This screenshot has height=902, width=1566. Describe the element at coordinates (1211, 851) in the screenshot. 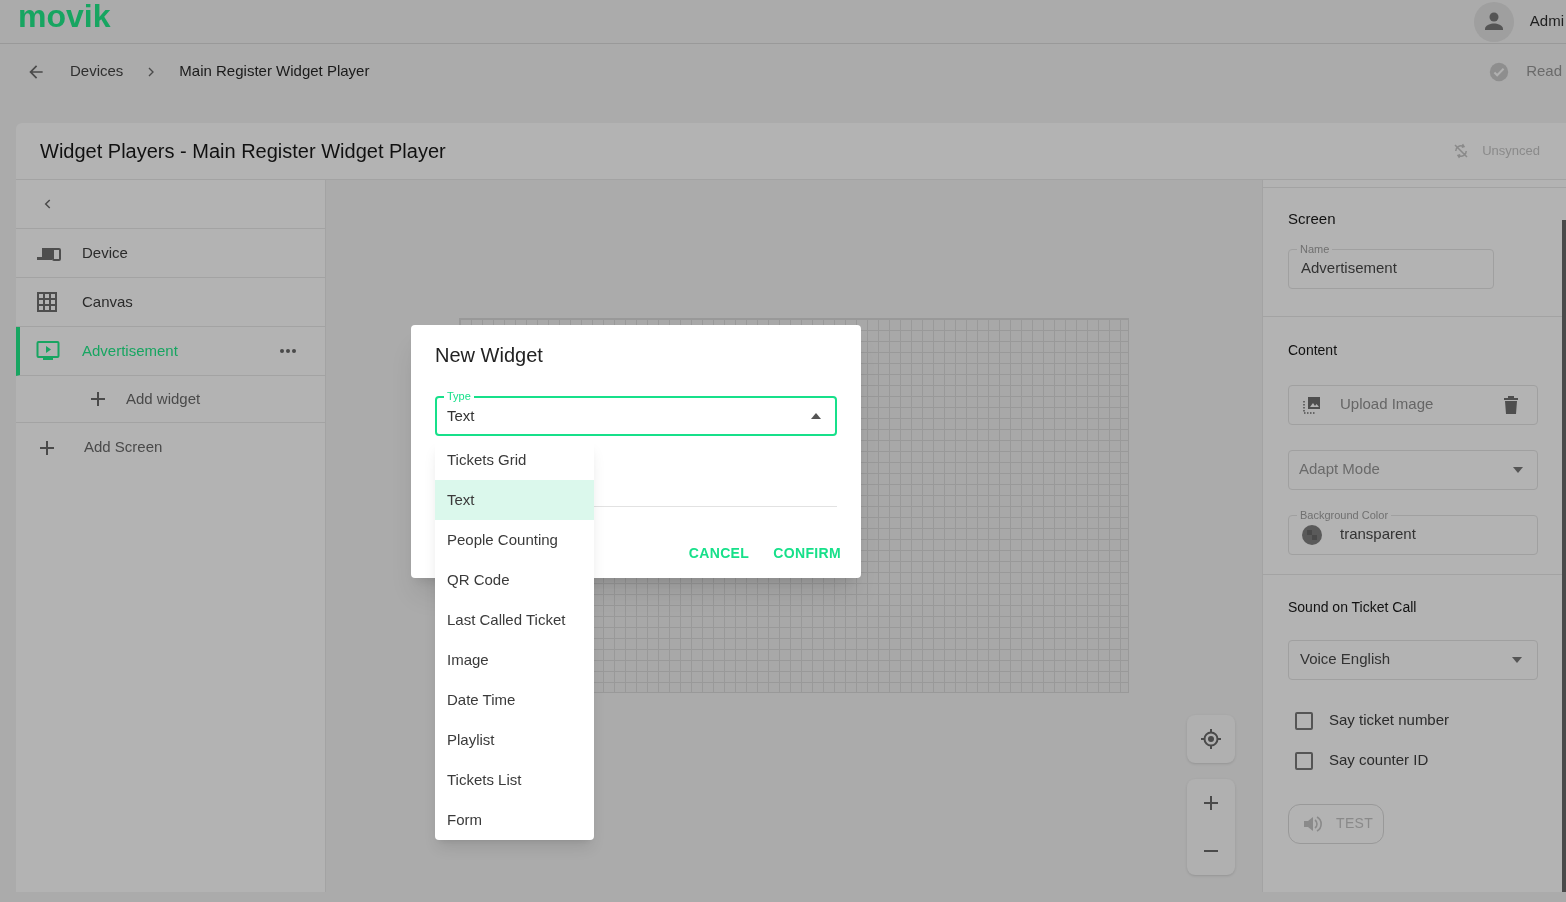

I see `zoom-out-icon` at that location.